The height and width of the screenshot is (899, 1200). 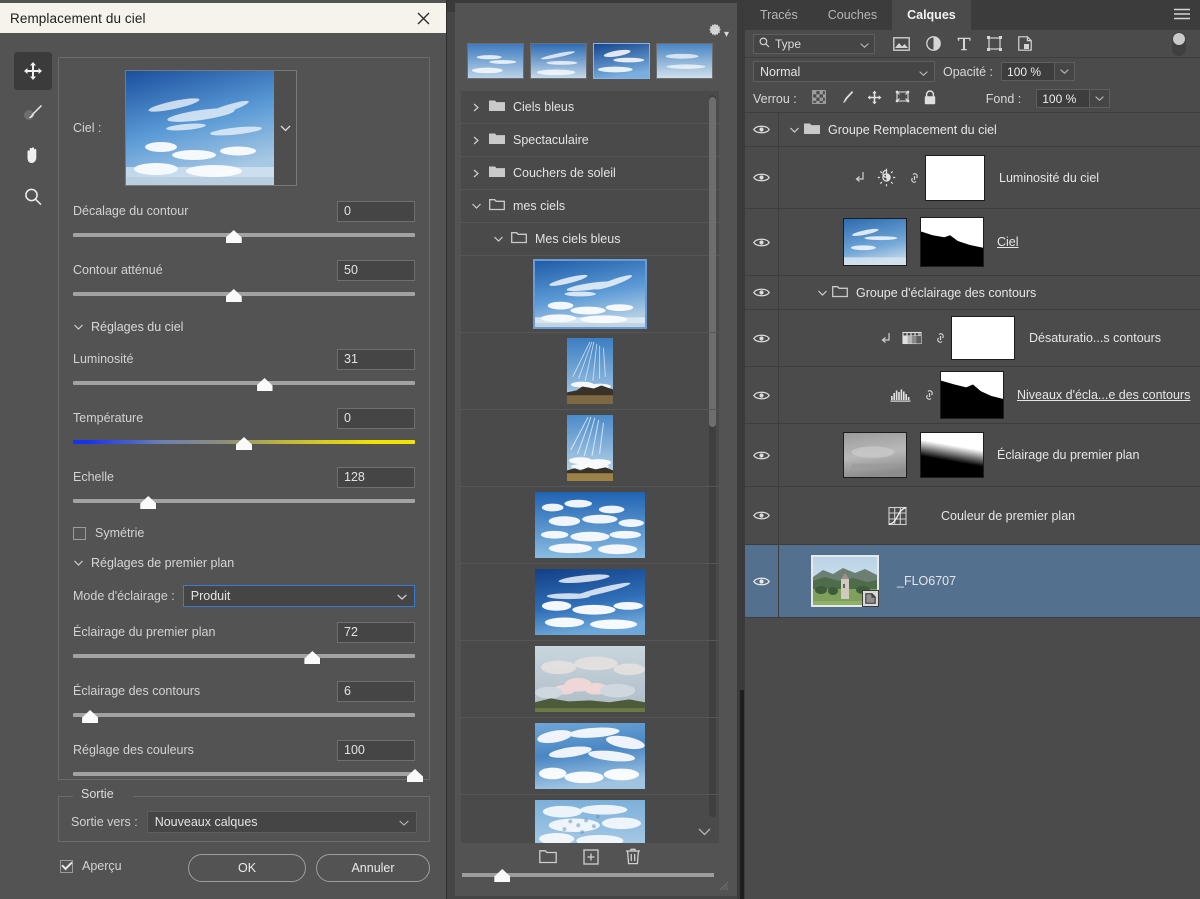 What do you see at coordinates (66, 866) in the screenshot?
I see `preview-checkbox` at bounding box center [66, 866].